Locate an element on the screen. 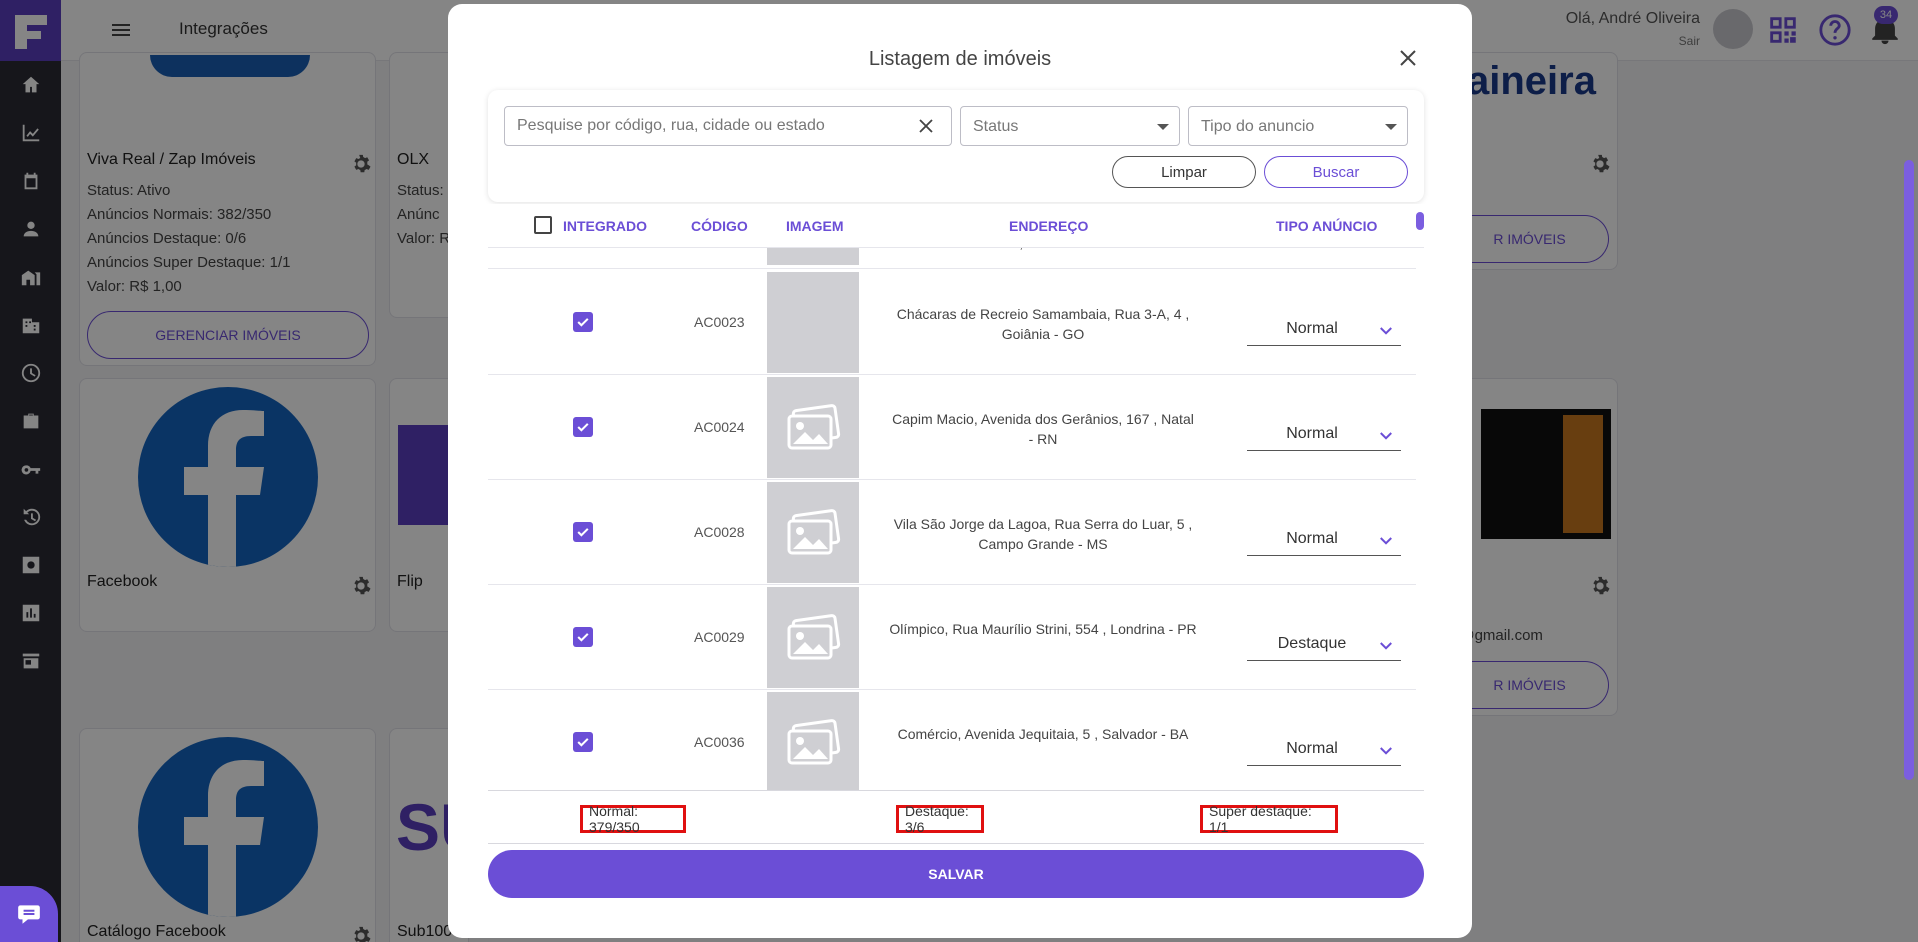 This screenshot has height=942, width=1918. column-header-codigo: CÓDIGO is located at coordinates (719, 226).